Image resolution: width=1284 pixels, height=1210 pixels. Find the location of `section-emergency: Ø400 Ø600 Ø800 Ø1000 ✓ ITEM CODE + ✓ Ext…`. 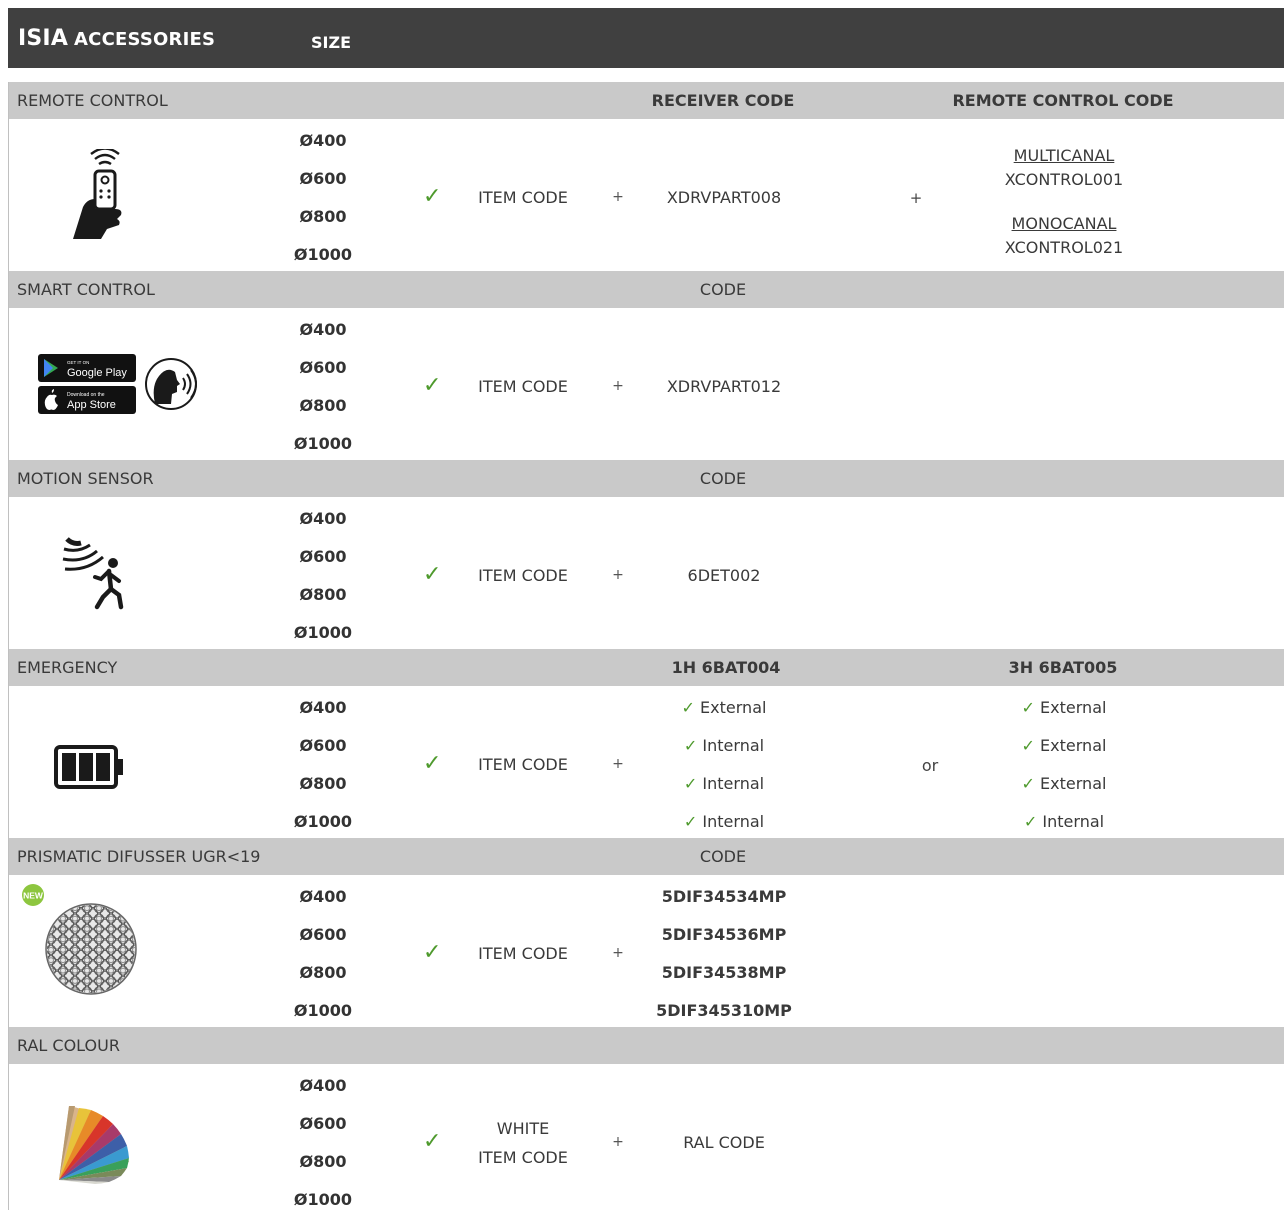

section-emergency: Ø400 Ø600 Ø800 Ø1000 ✓ ITEM CODE + ✓ Ext… is located at coordinates (646, 762).